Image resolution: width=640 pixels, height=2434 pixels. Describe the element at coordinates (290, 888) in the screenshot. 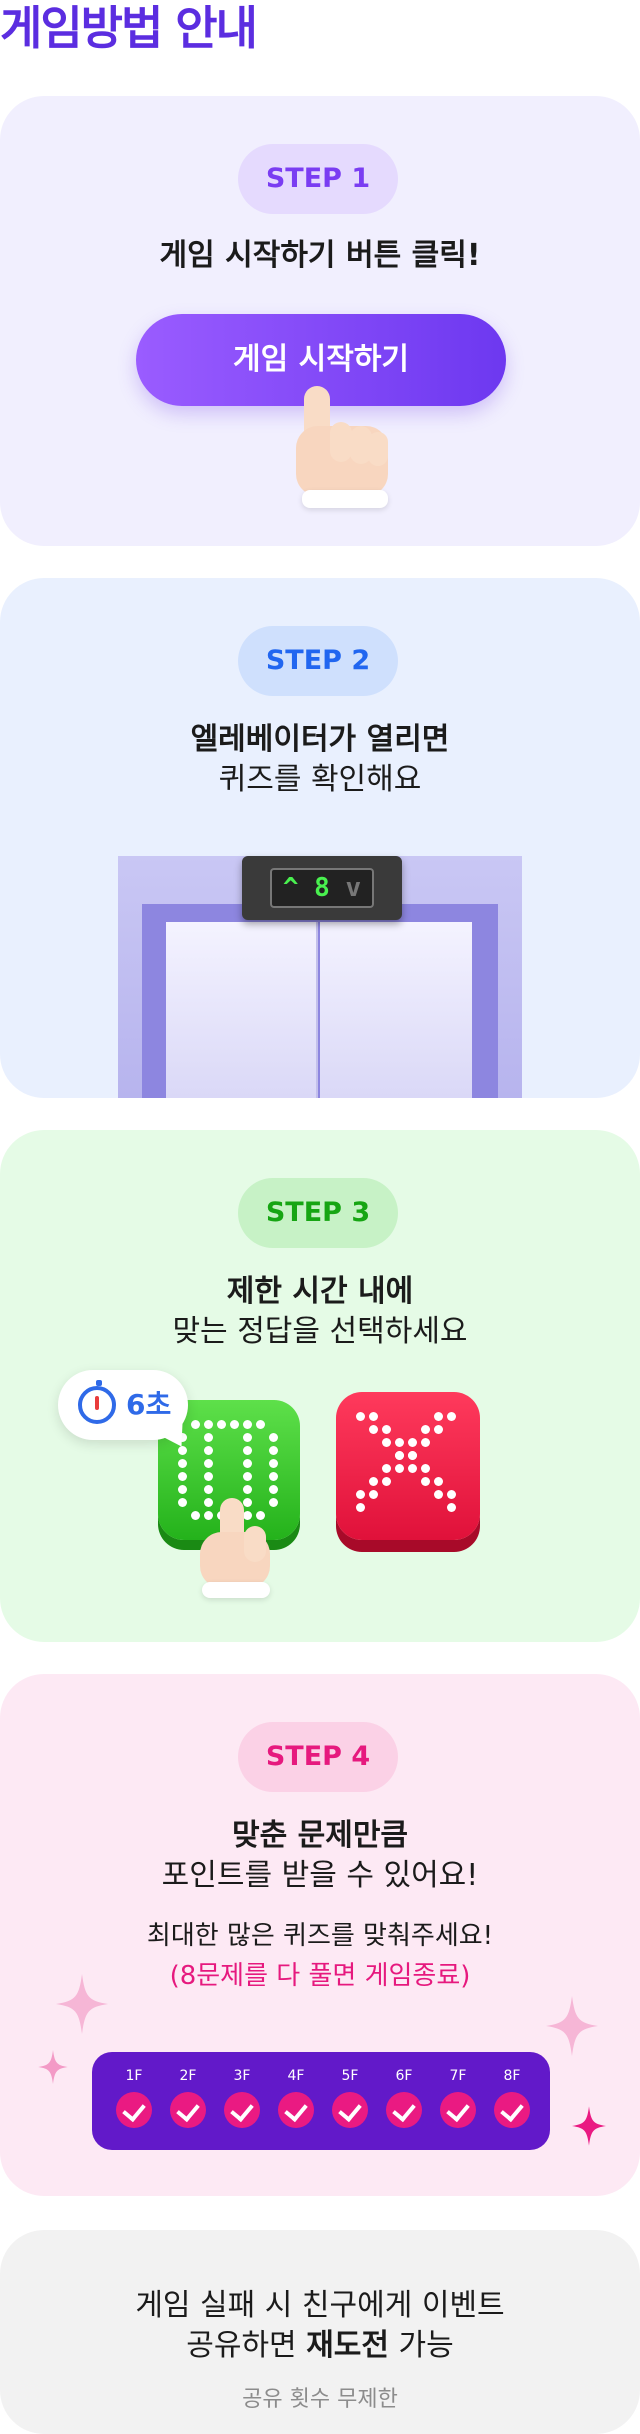

I see `arrow-up-icon: ^` at that location.